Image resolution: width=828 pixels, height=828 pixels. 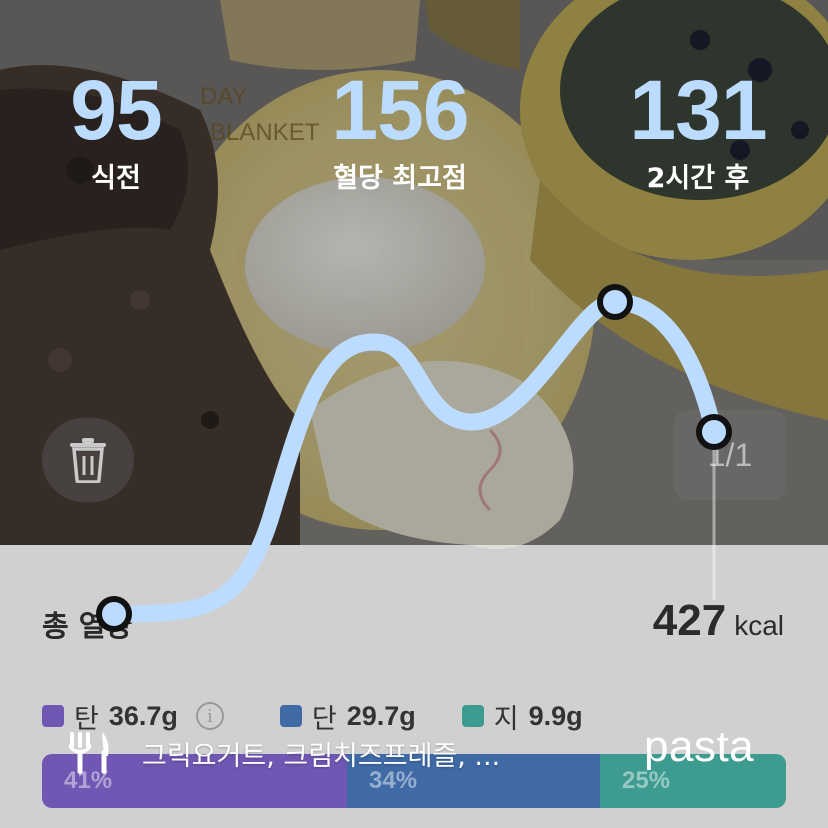 What do you see at coordinates (290, 716) in the screenshot?
I see `protein-swatch` at bounding box center [290, 716].